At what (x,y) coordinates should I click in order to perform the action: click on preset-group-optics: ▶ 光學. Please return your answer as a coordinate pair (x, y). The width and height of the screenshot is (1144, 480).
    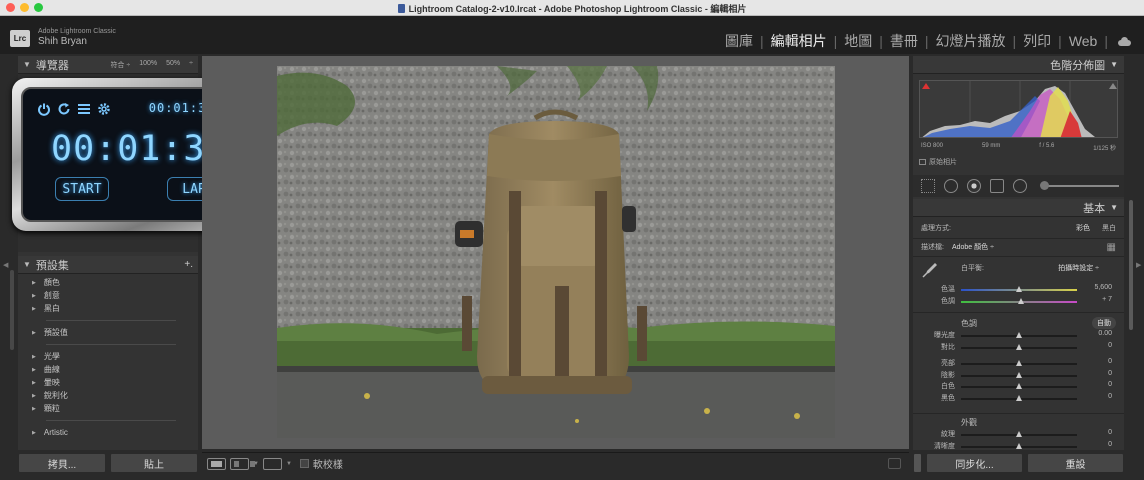
    Looking at the image, I should click on (108, 356).